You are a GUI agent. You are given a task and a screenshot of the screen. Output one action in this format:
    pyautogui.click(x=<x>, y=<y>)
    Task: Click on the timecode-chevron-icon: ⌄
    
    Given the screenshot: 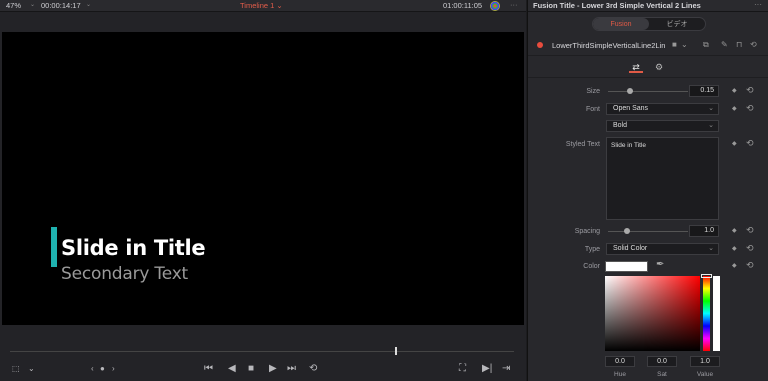 What is the action you would take?
    pyautogui.click(x=88, y=4)
    